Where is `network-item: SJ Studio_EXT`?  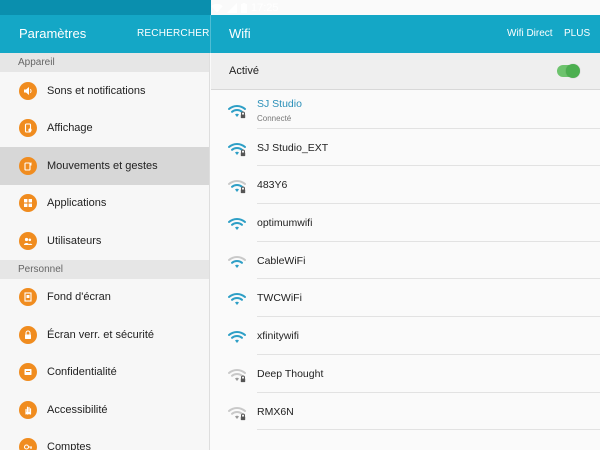 network-item: SJ Studio_EXT is located at coordinates (405, 148).